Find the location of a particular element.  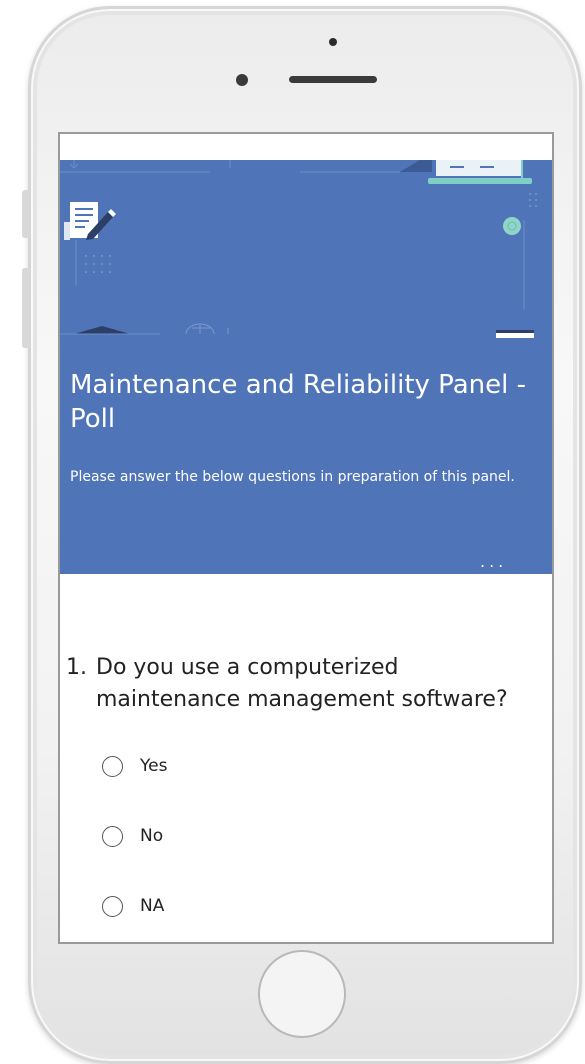

home-button is located at coordinates (302, 994).